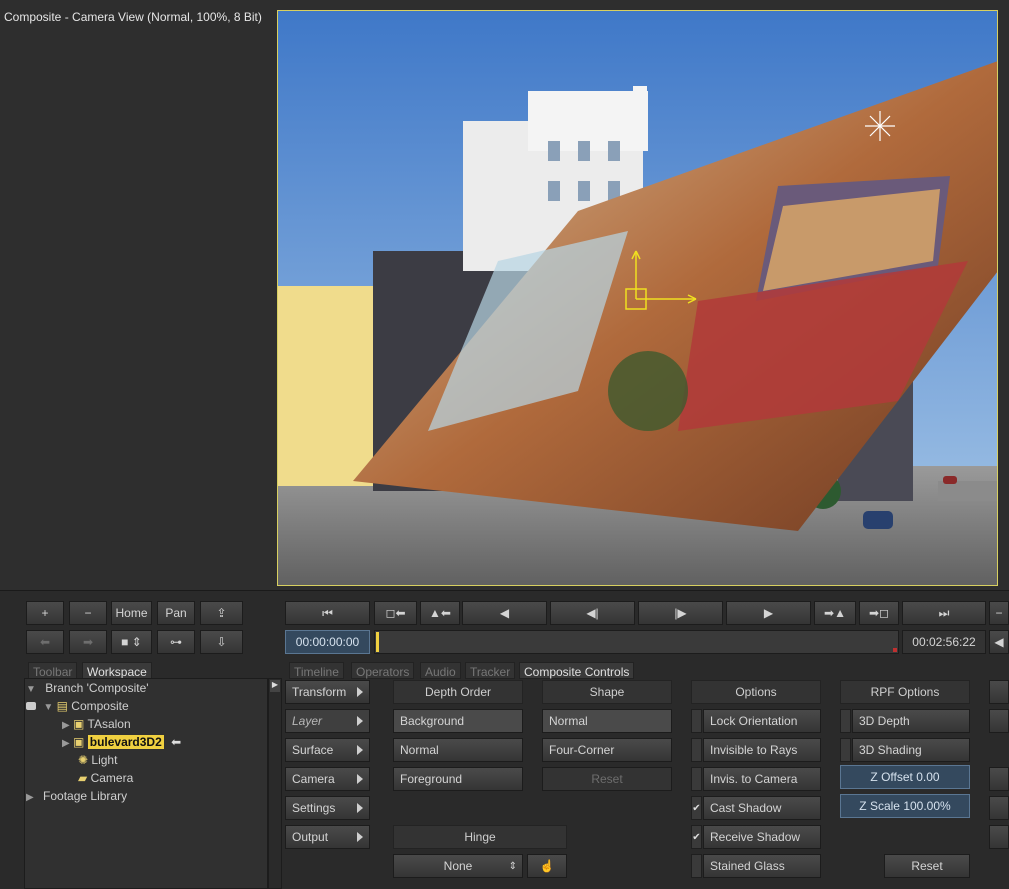 The image size is (1009, 889). I want to click on tab-operators: Operators, so click(383, 670).